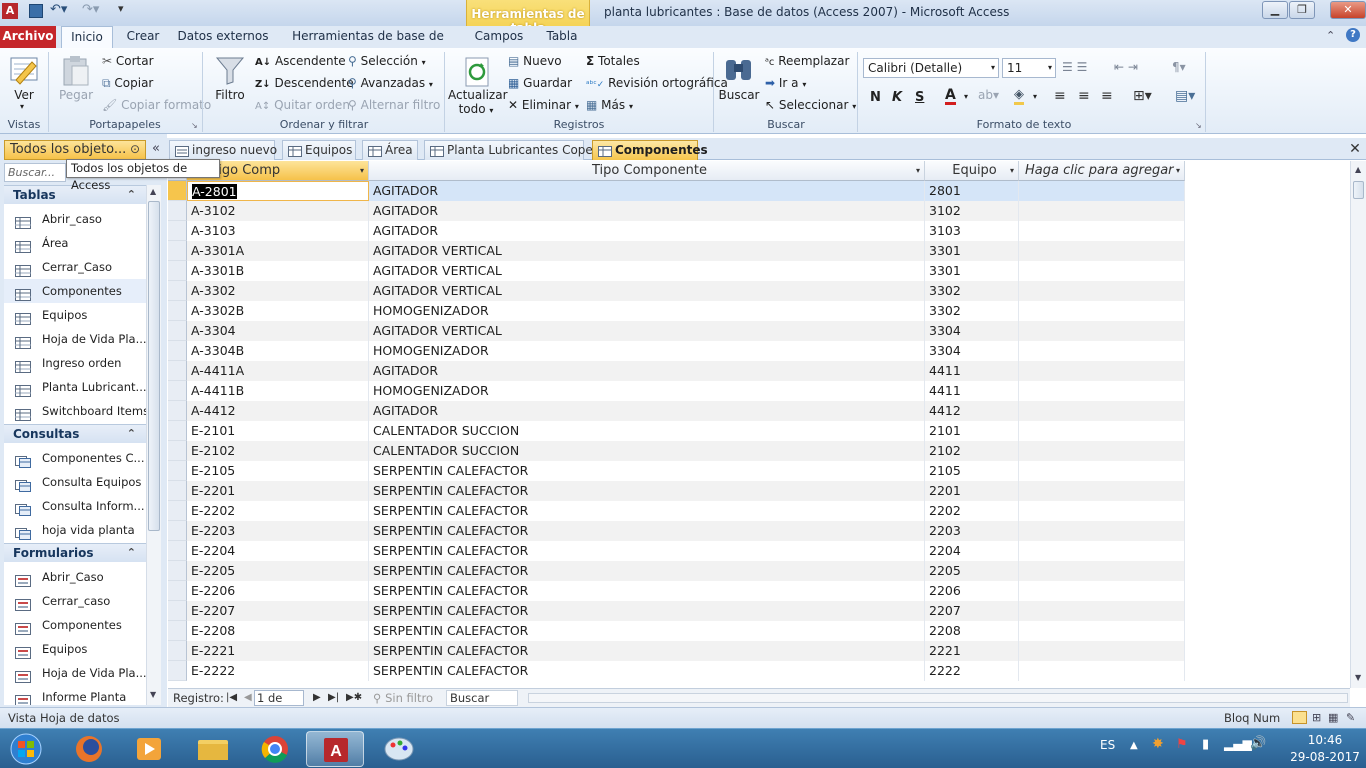  Describe the element at coordinates (1179, 67) in the screenshot. I see `paragraph-direction-icon: ¶▾` at that location.